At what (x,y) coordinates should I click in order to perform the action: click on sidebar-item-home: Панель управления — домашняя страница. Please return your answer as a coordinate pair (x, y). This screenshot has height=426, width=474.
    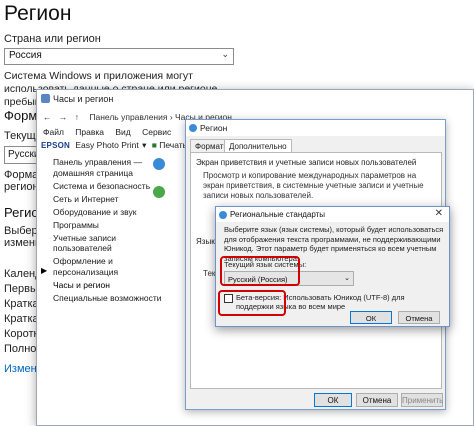
    Looking at the image, I should click on (108, 167).